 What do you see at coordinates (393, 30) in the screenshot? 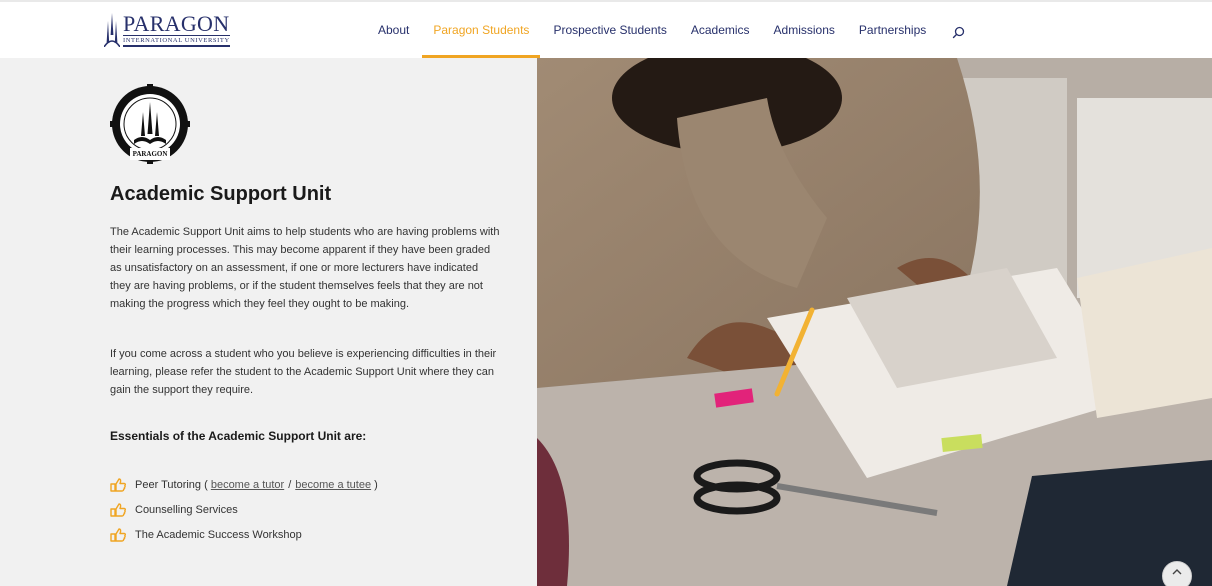
I see `nav-item-about: About` at bounding box center [393, 30].